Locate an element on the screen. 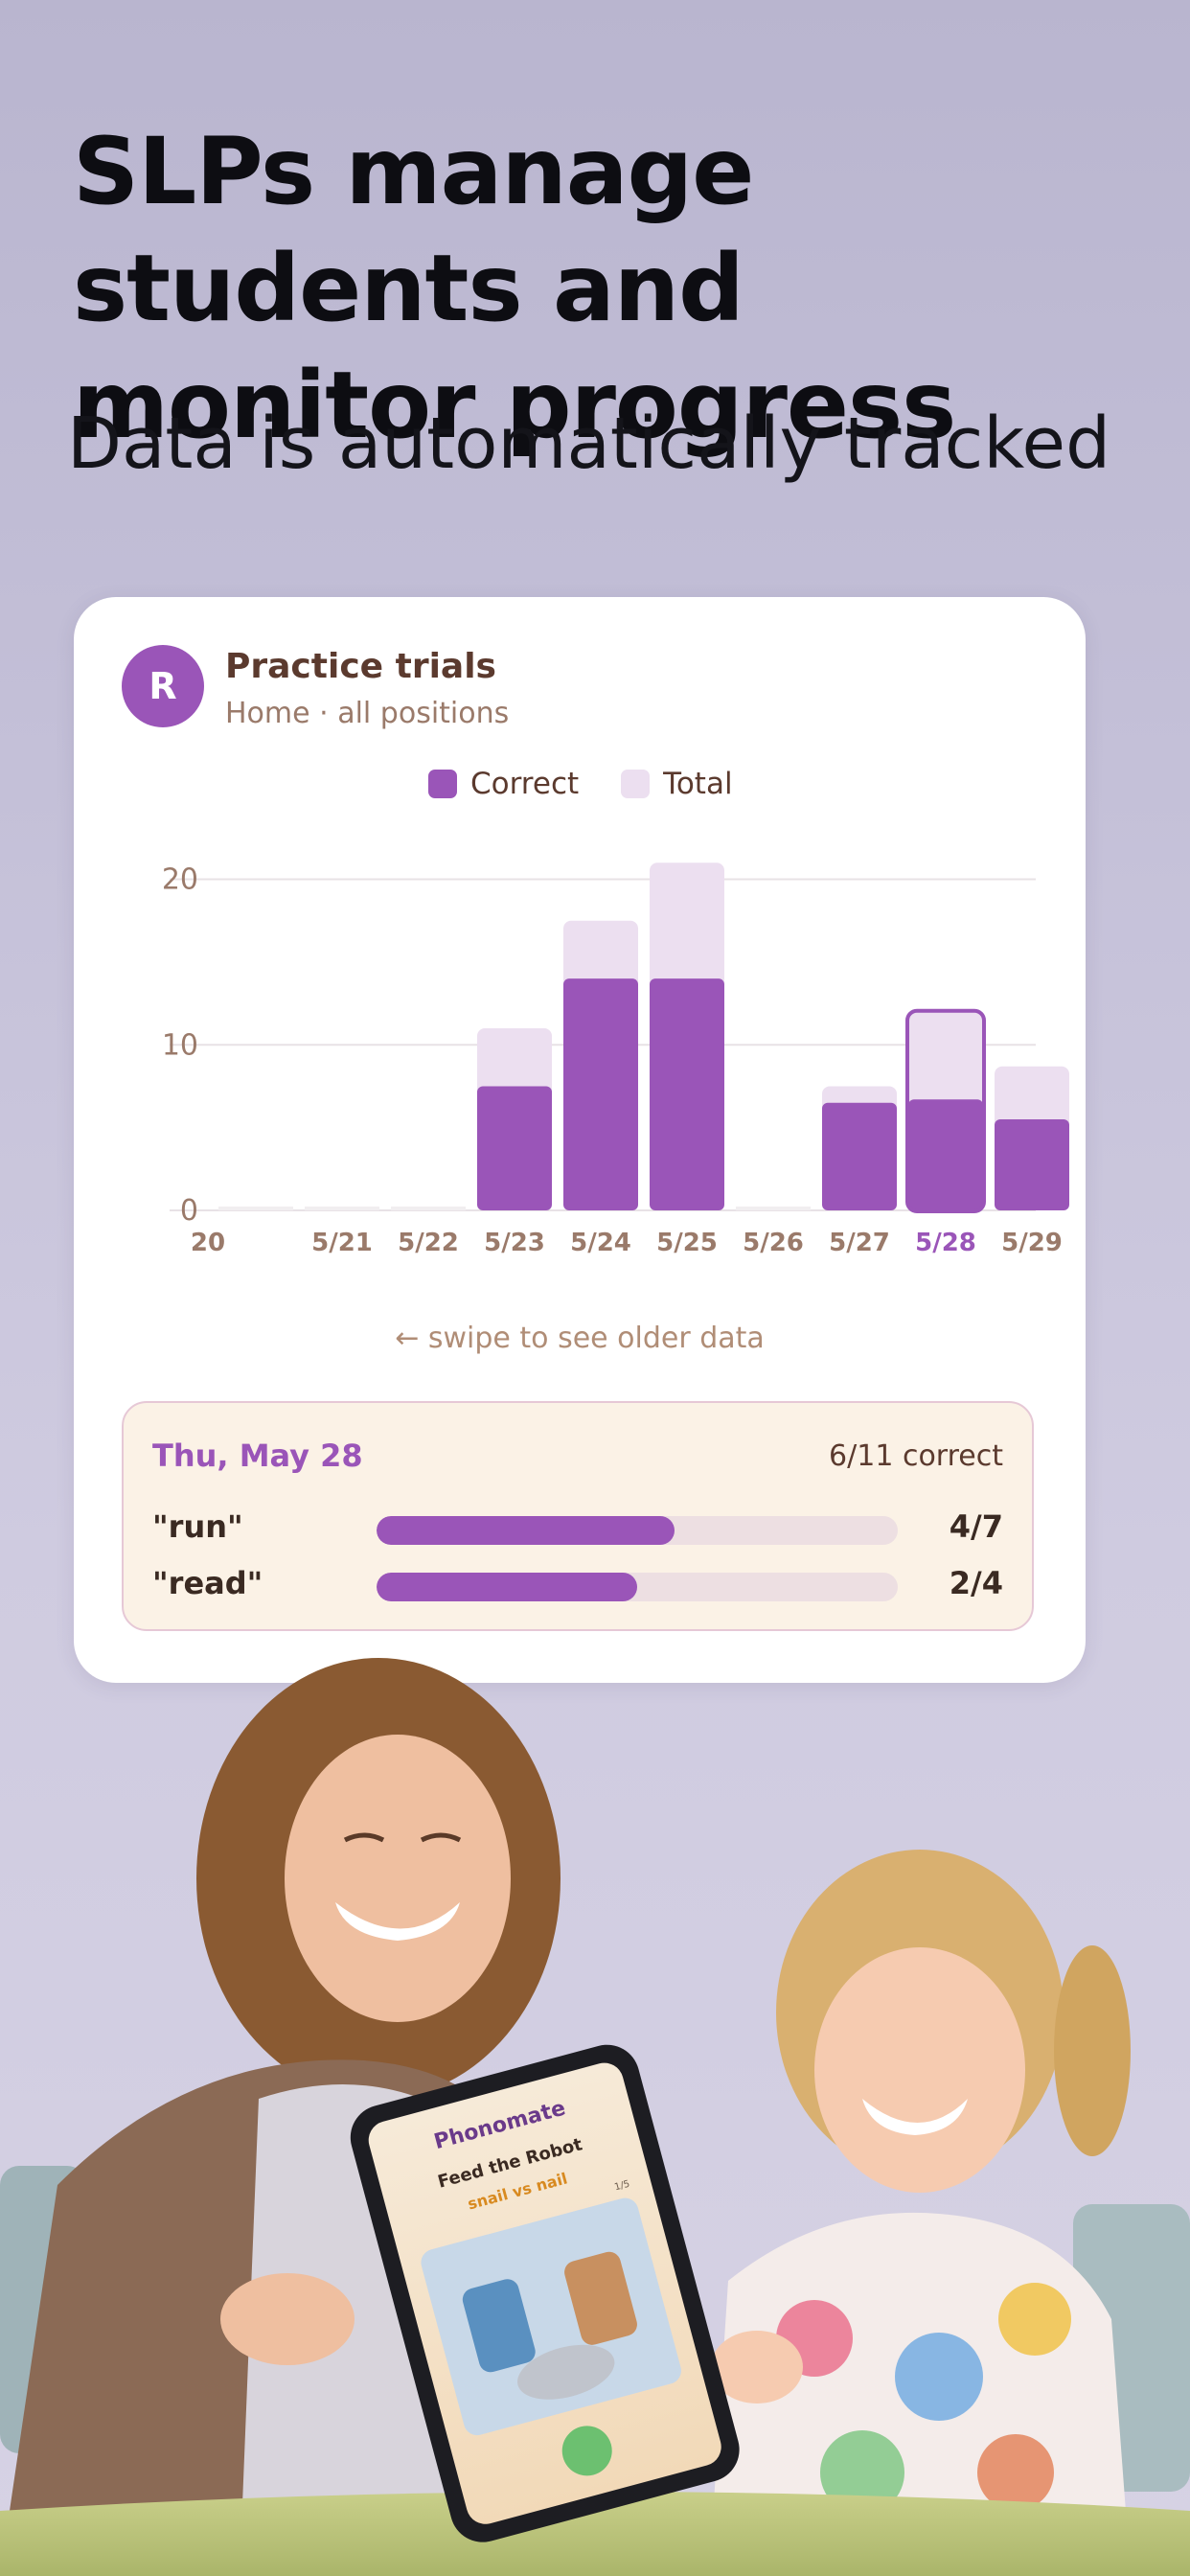 This screenshot has width=1190, height=2576. x-tick-label: 5/28 is located at coordinates (946, 1243).